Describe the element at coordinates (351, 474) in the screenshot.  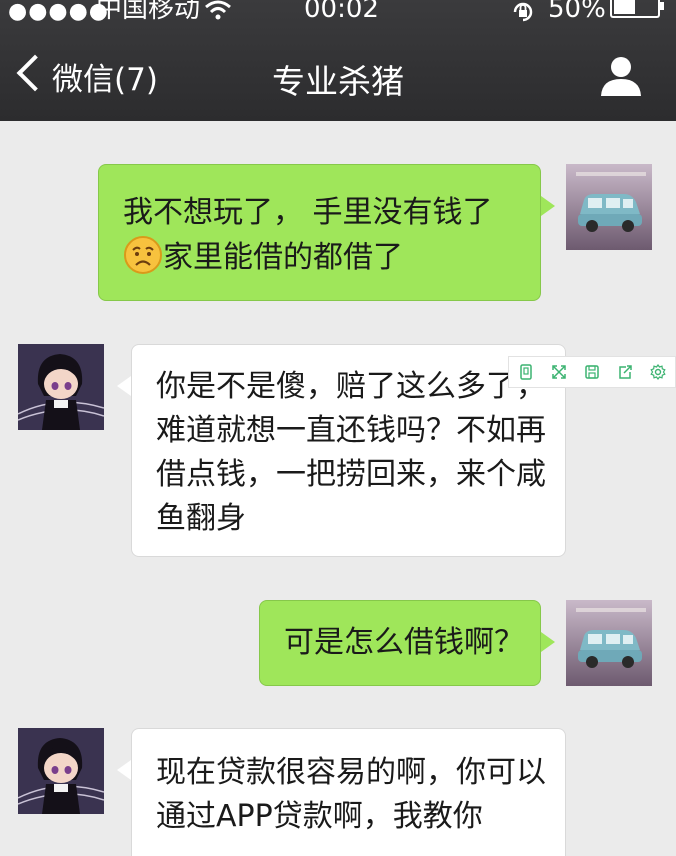
I see `message-line: 借点钱，一把捞回来，来个咸` at that location.